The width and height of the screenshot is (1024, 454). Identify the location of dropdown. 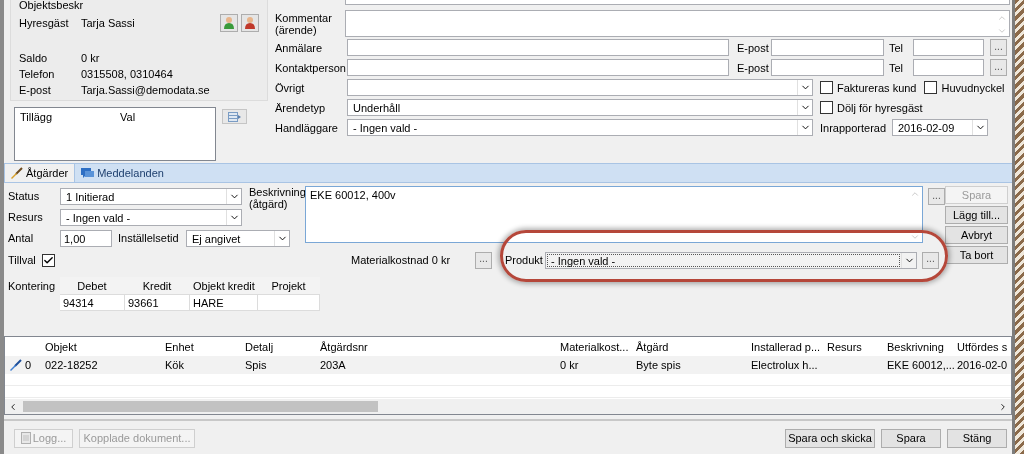
(580, 87).